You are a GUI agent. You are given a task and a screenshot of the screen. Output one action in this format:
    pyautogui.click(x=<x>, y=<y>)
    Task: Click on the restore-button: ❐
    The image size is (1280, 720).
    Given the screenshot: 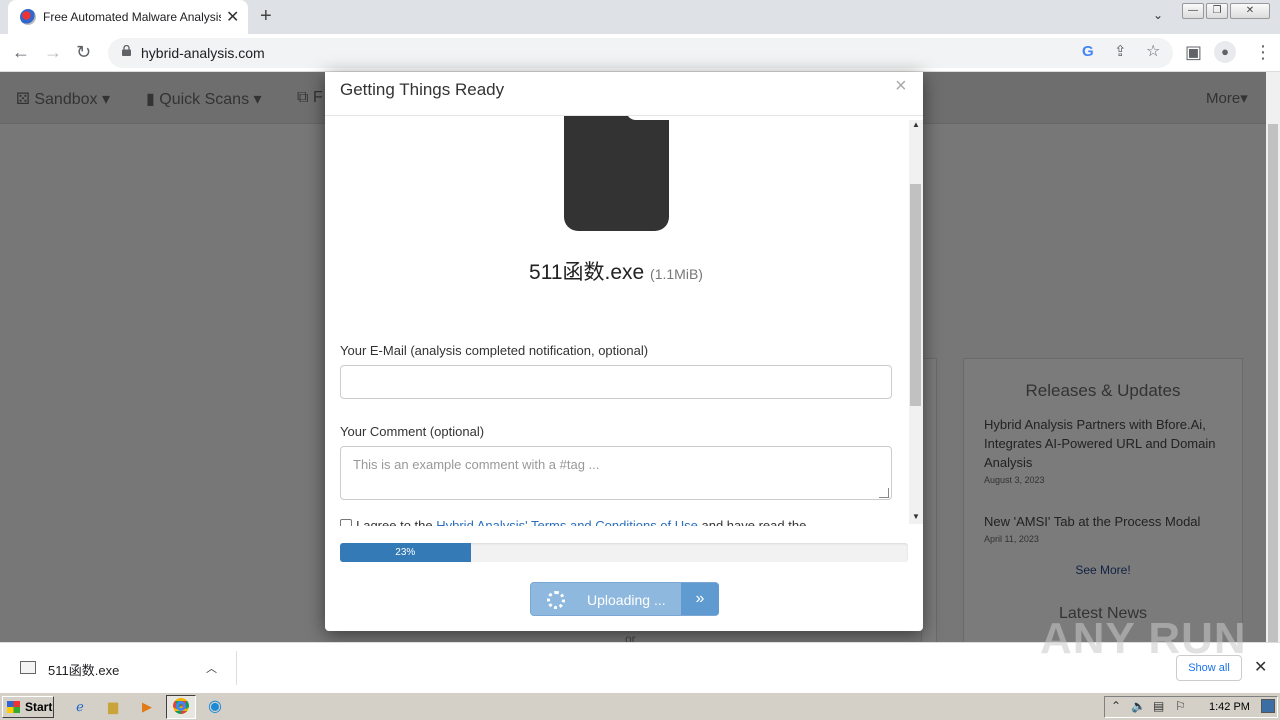 What is the action you would take?
    pyautogui.click(x=1217, y=11)
    